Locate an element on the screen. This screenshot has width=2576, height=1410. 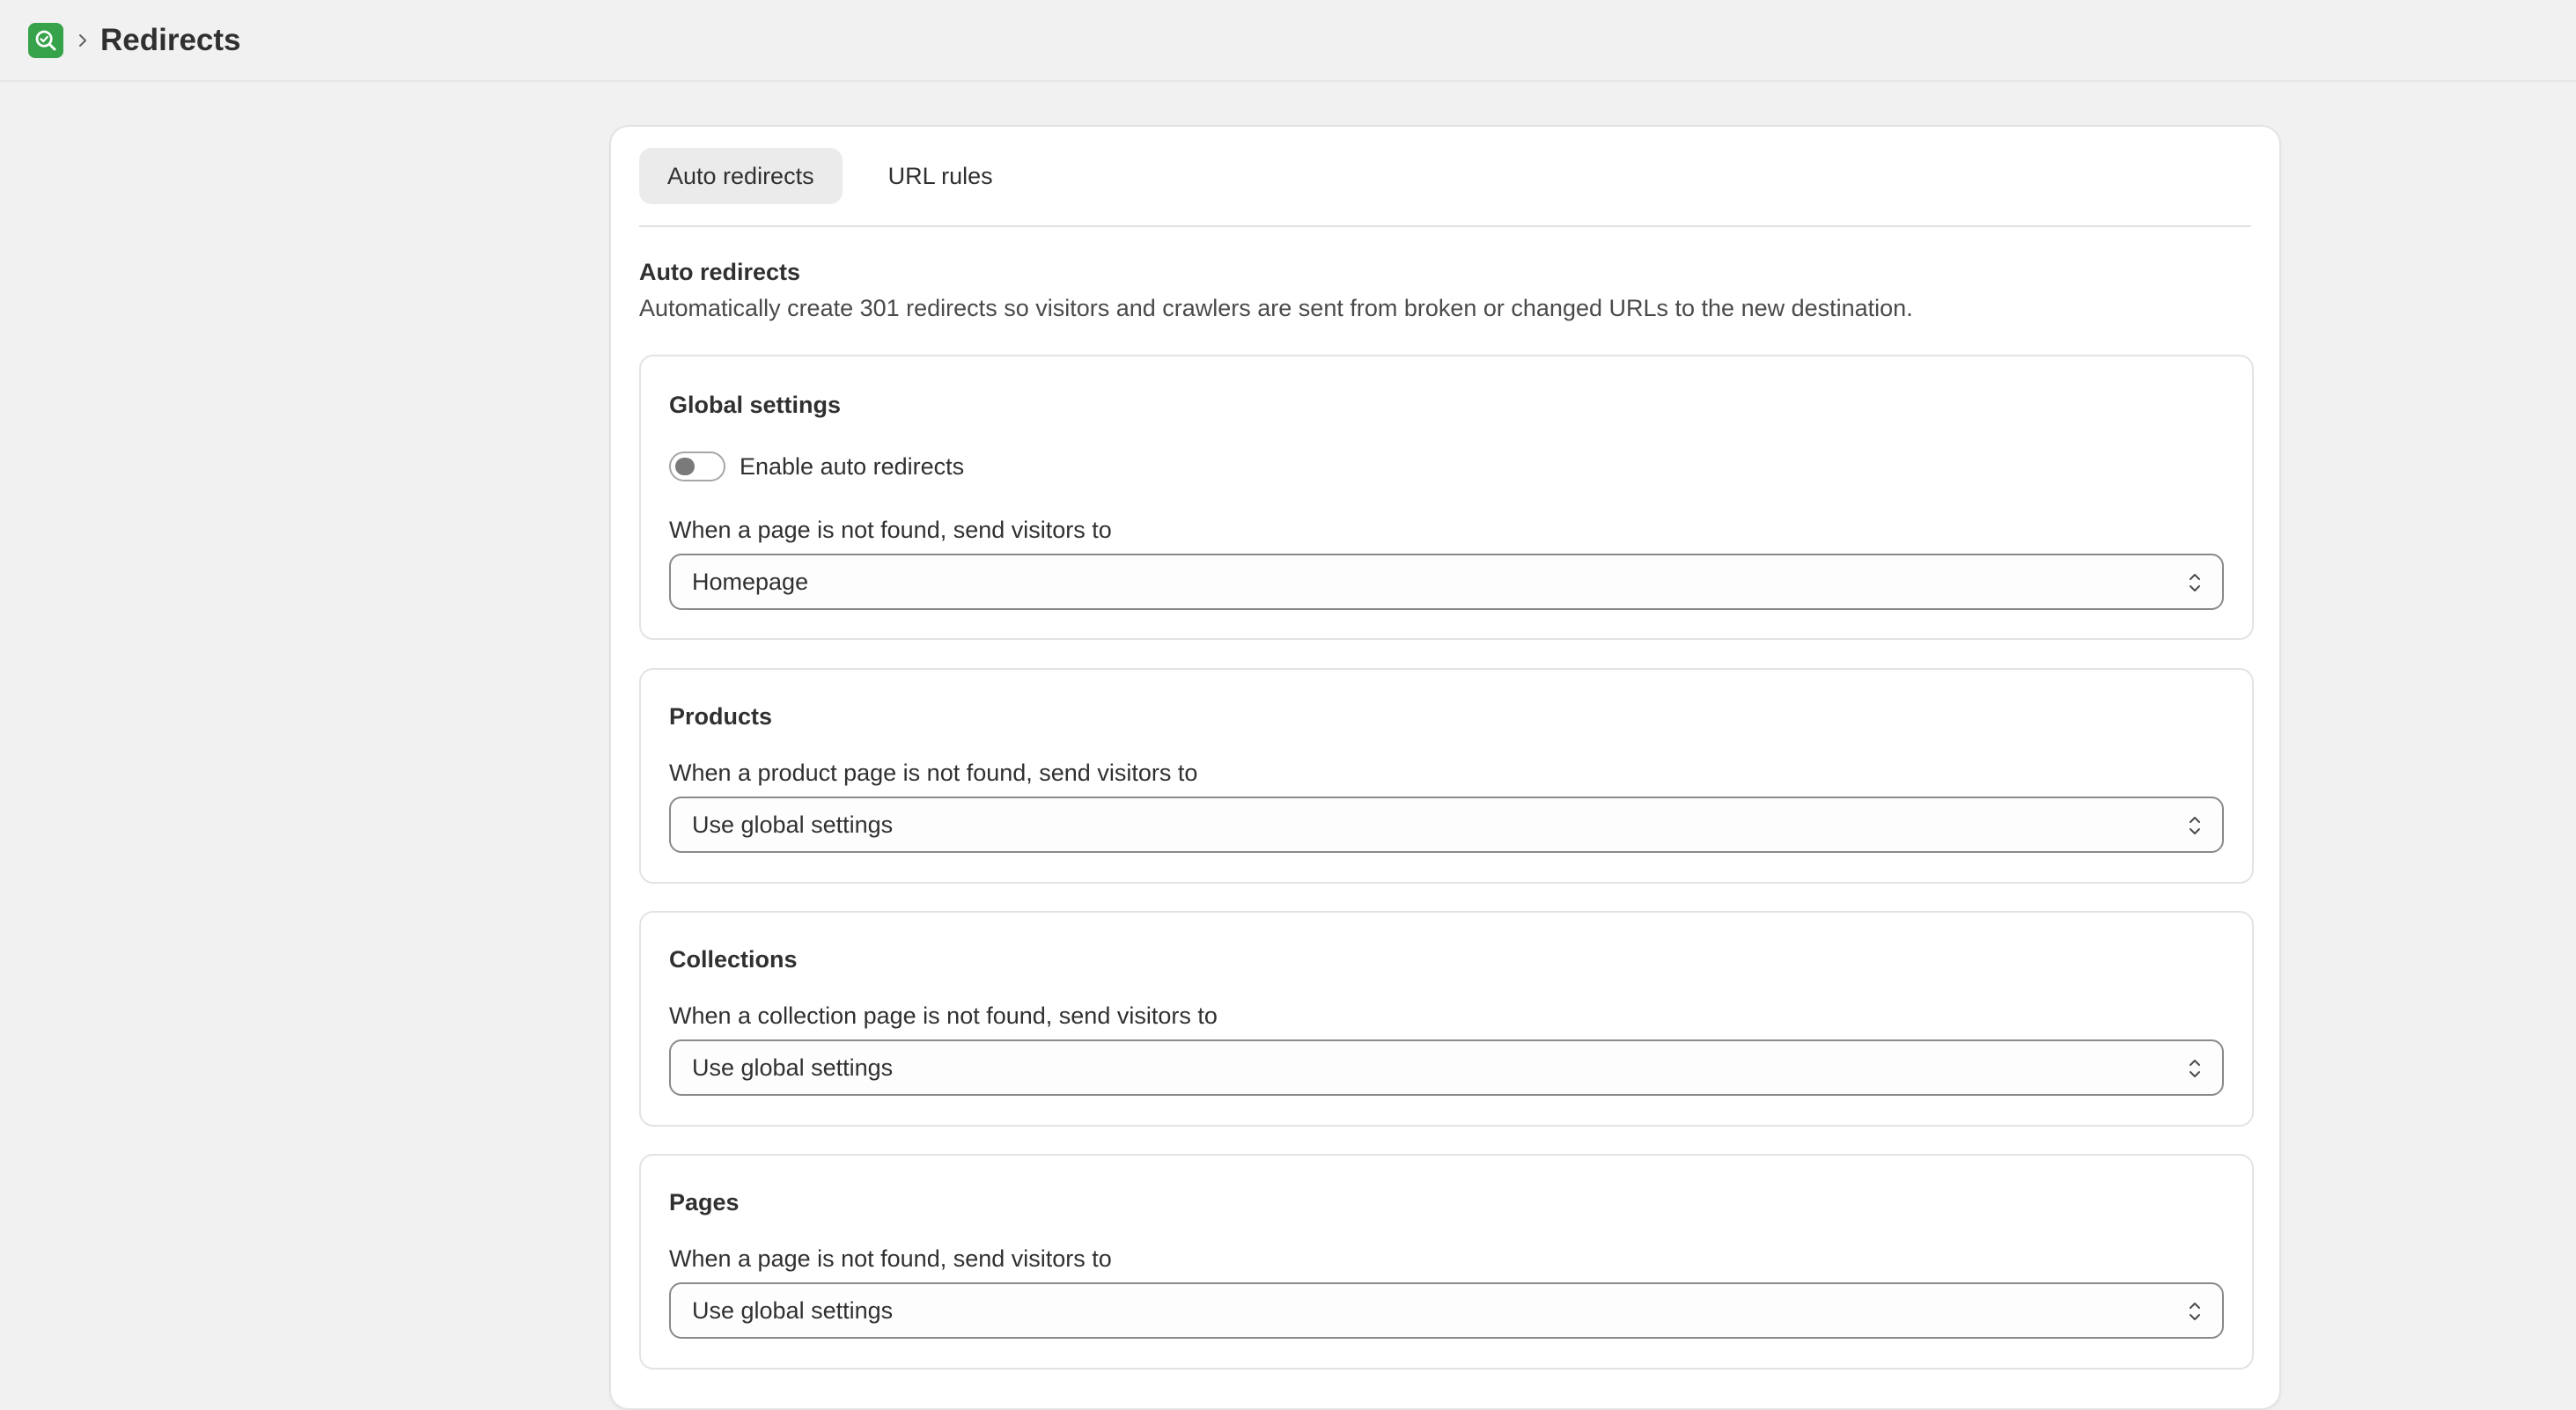
chevron-right-icon is located at coordinates (82, 40).